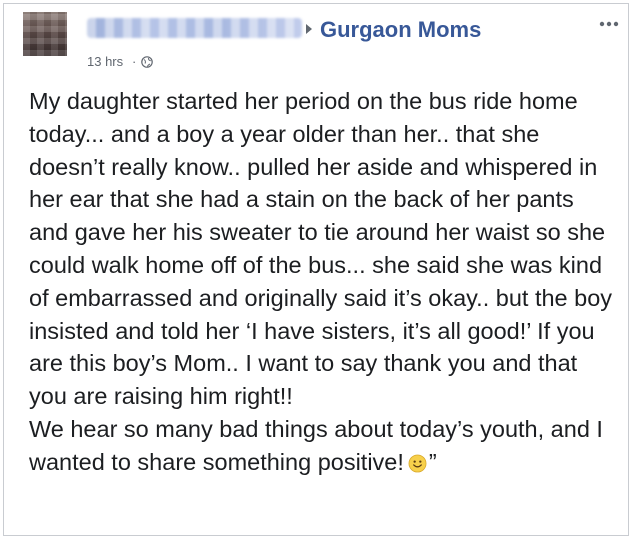 The height and width of the screenshot is (541, 634). Describe the element at coordinates (147, 62) in the screenshot. I see `globe-icon` at that location.